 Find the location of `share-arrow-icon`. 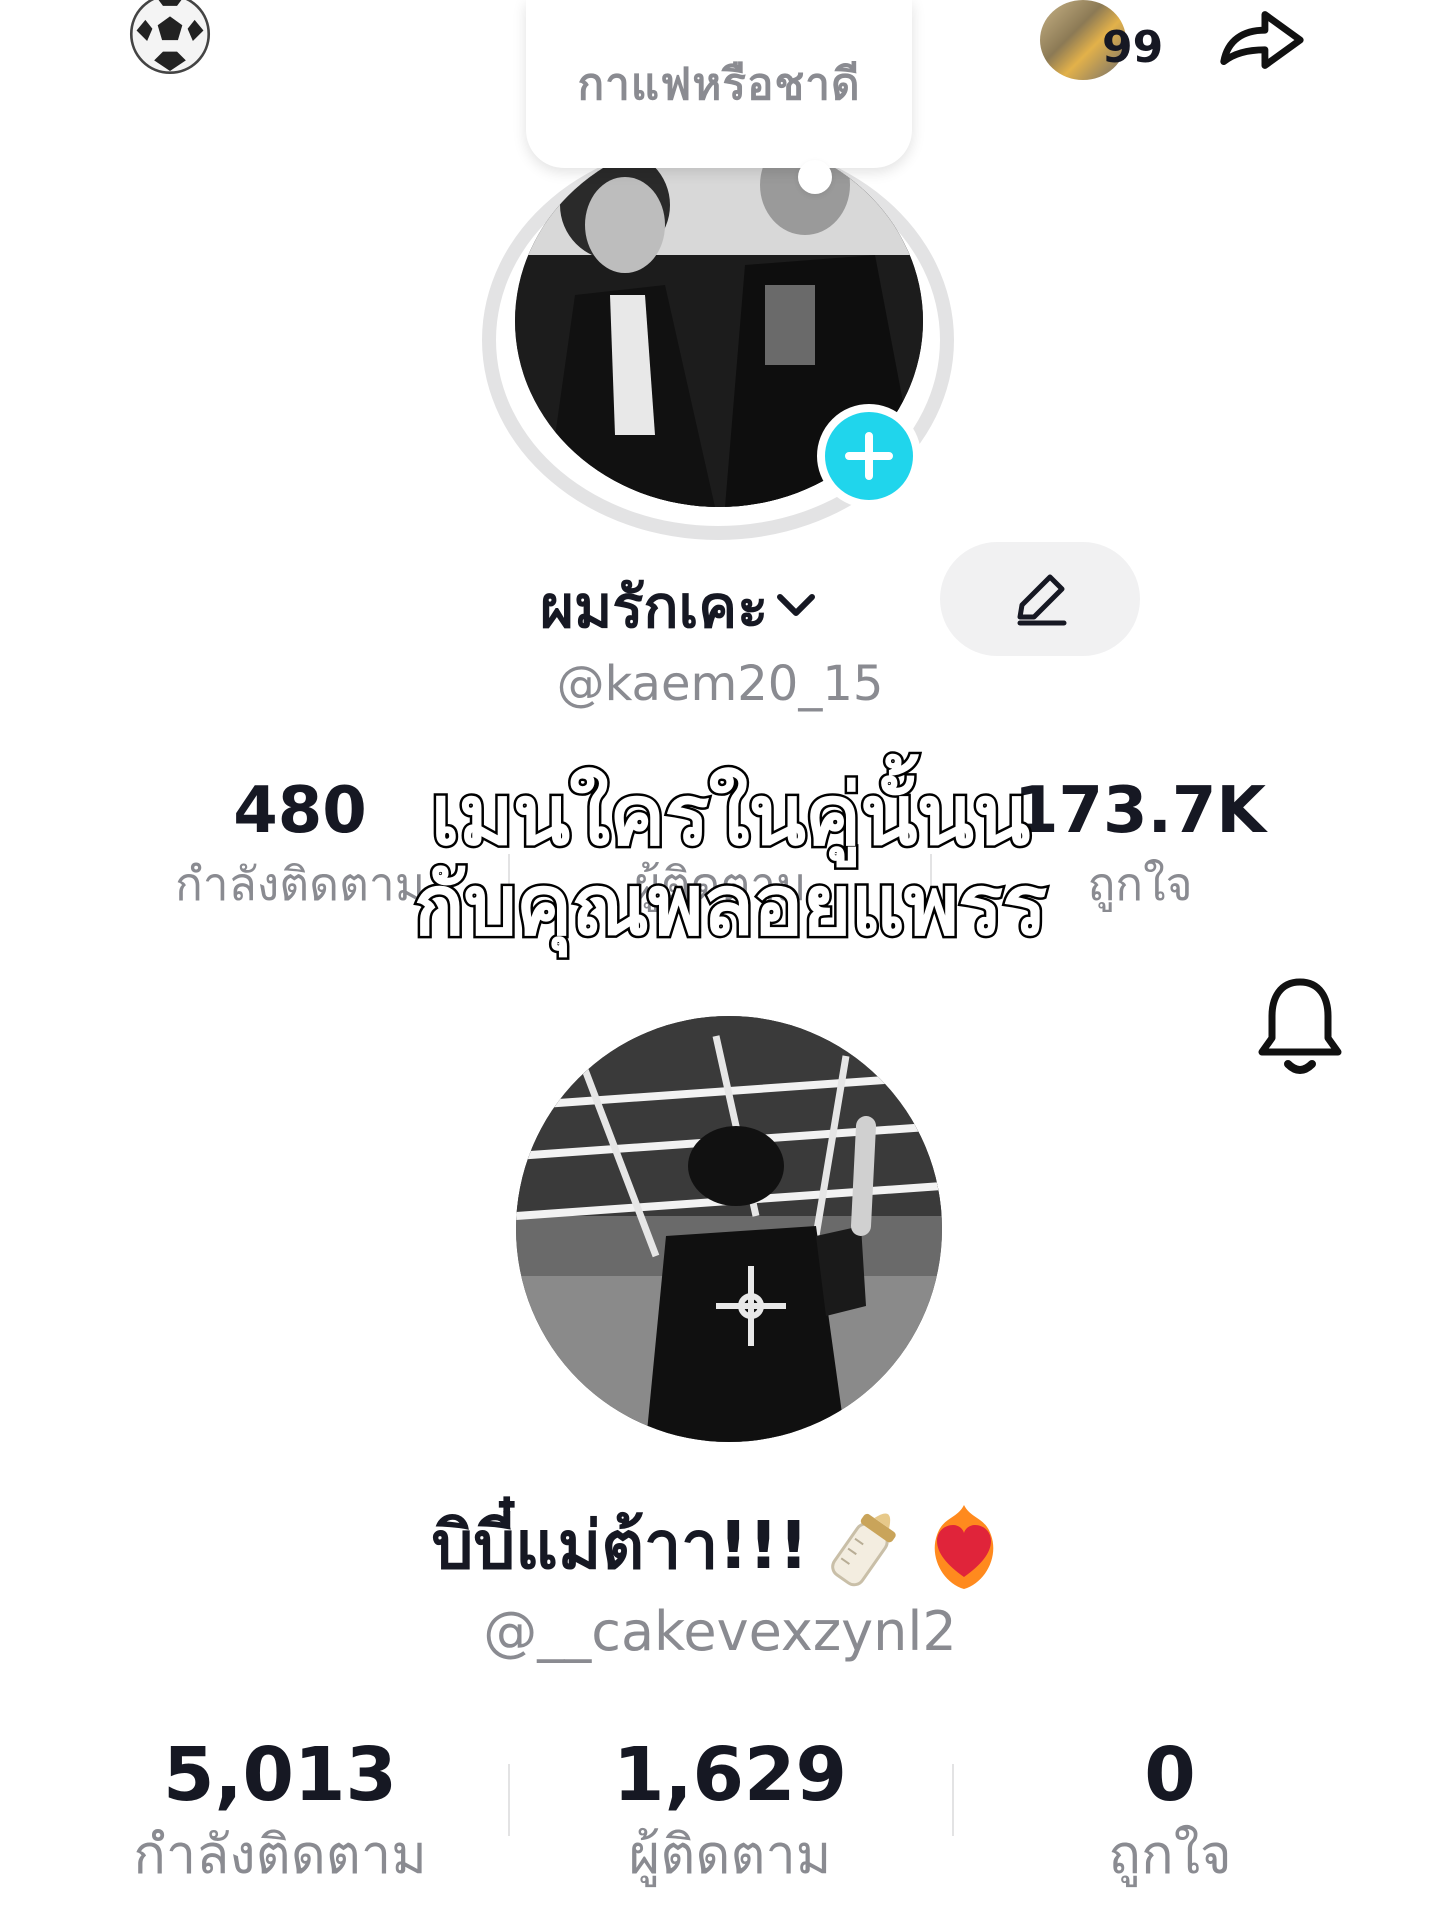

share-arrow-icon is located at coordinates (1261, 40).